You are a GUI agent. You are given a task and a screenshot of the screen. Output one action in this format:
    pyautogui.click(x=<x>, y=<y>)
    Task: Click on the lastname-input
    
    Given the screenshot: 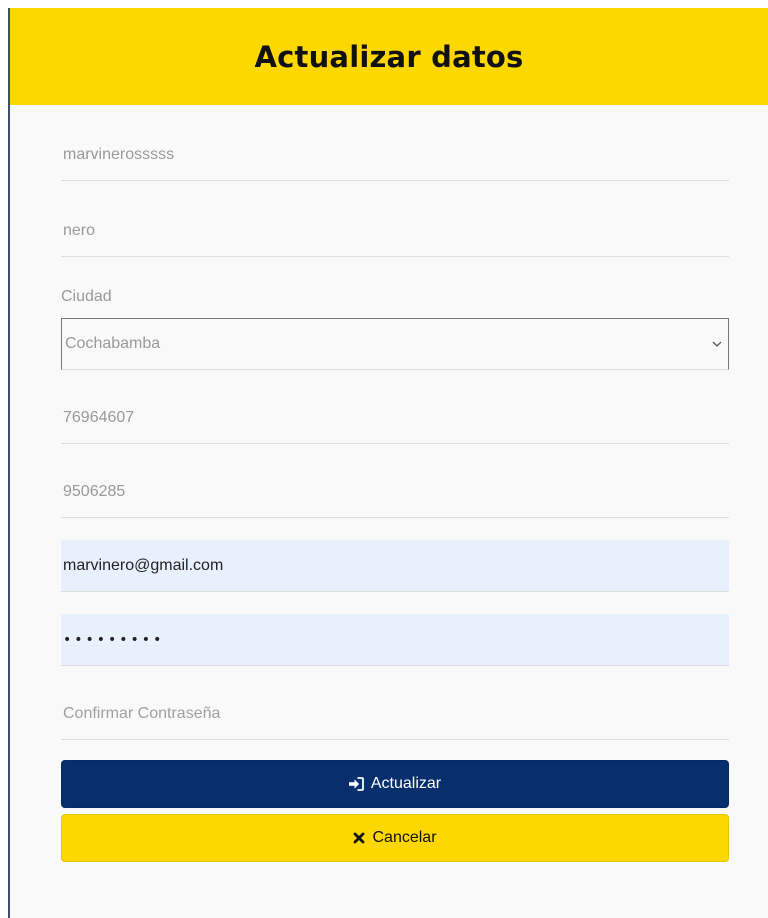 What is the action you would take?
    pyautogui.click(x=395, y=231)
    